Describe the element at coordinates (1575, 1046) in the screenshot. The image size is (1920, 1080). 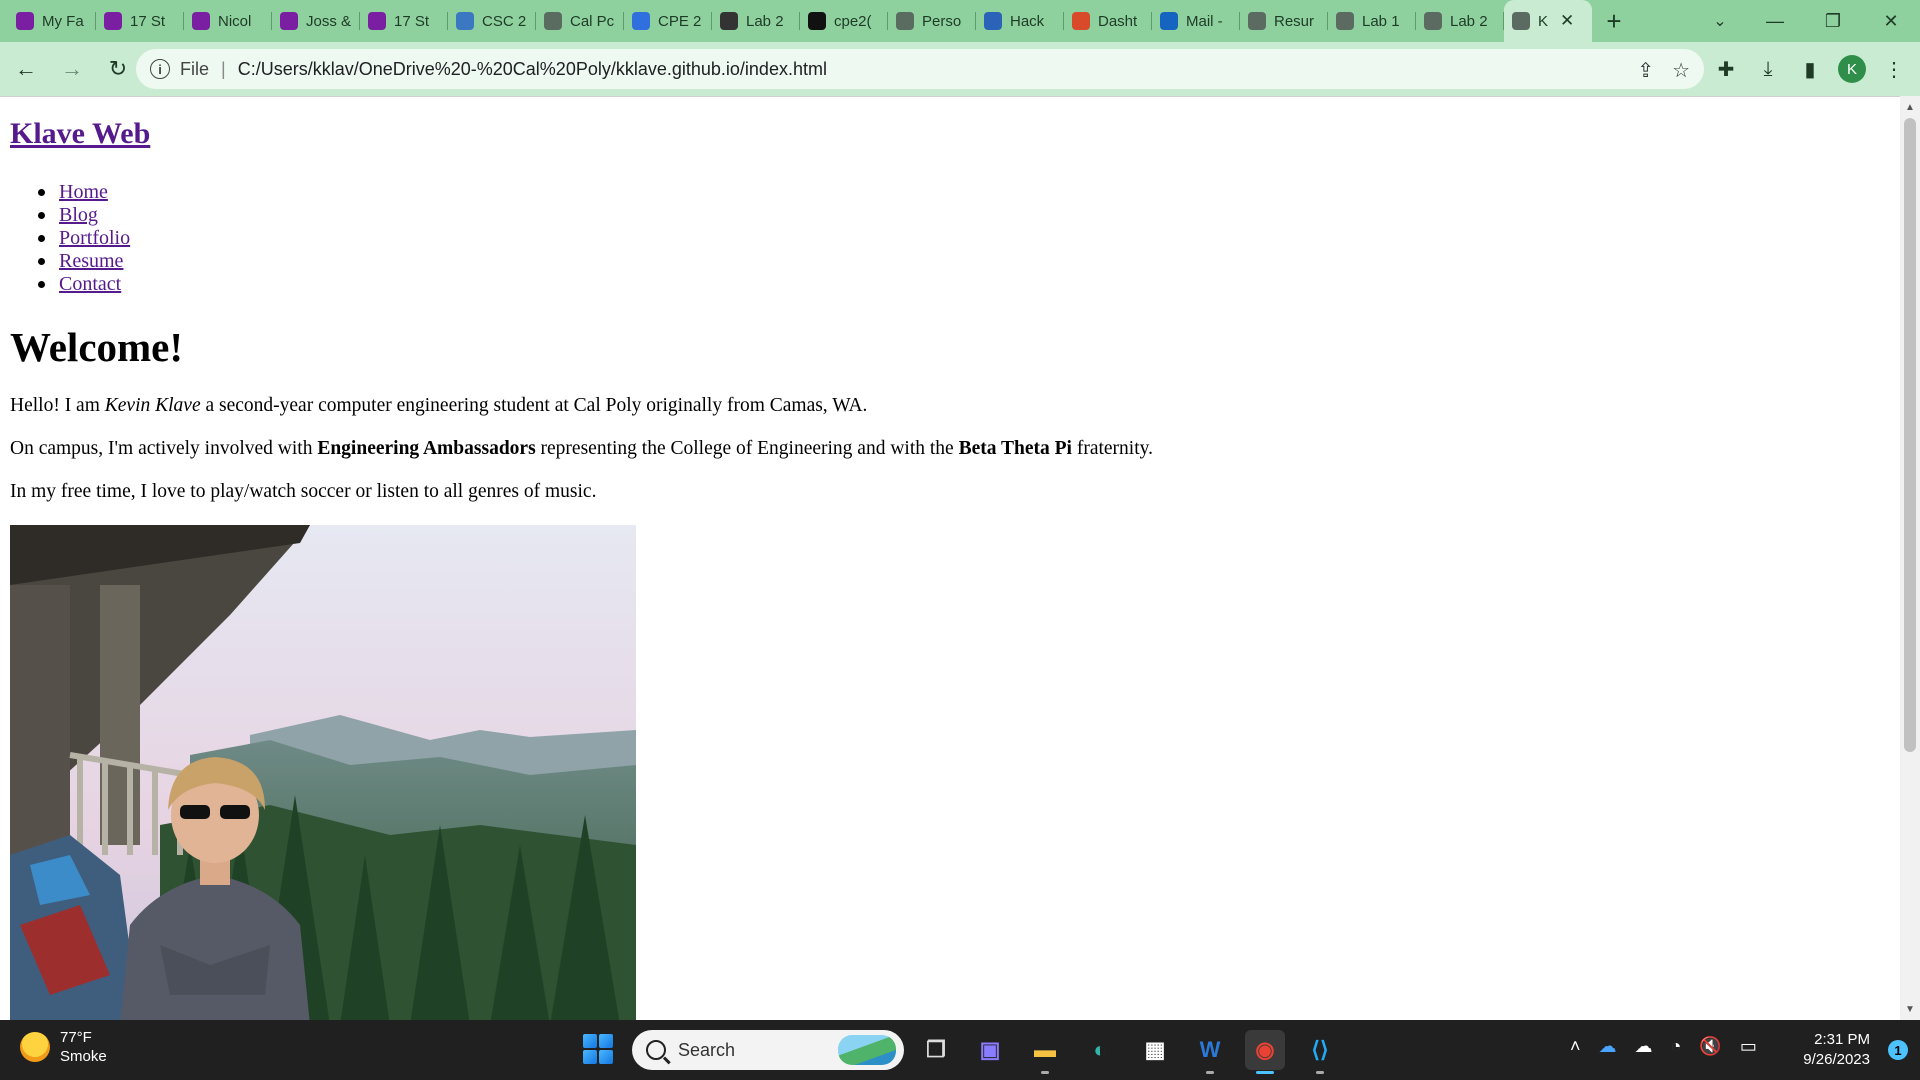
I see `tray-overflow-icon: ˄` at that location.